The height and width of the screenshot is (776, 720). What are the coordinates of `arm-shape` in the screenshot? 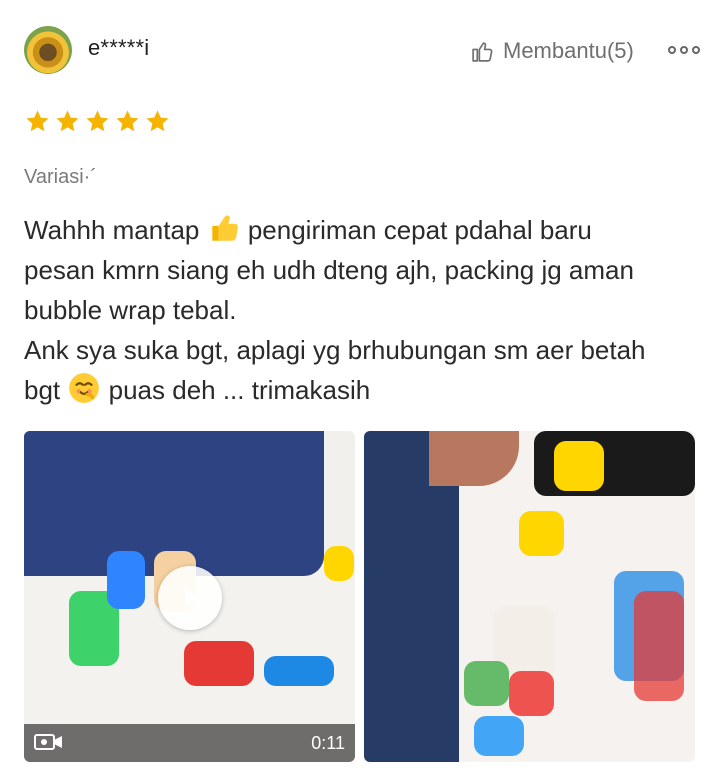 It's located at (474, 458).